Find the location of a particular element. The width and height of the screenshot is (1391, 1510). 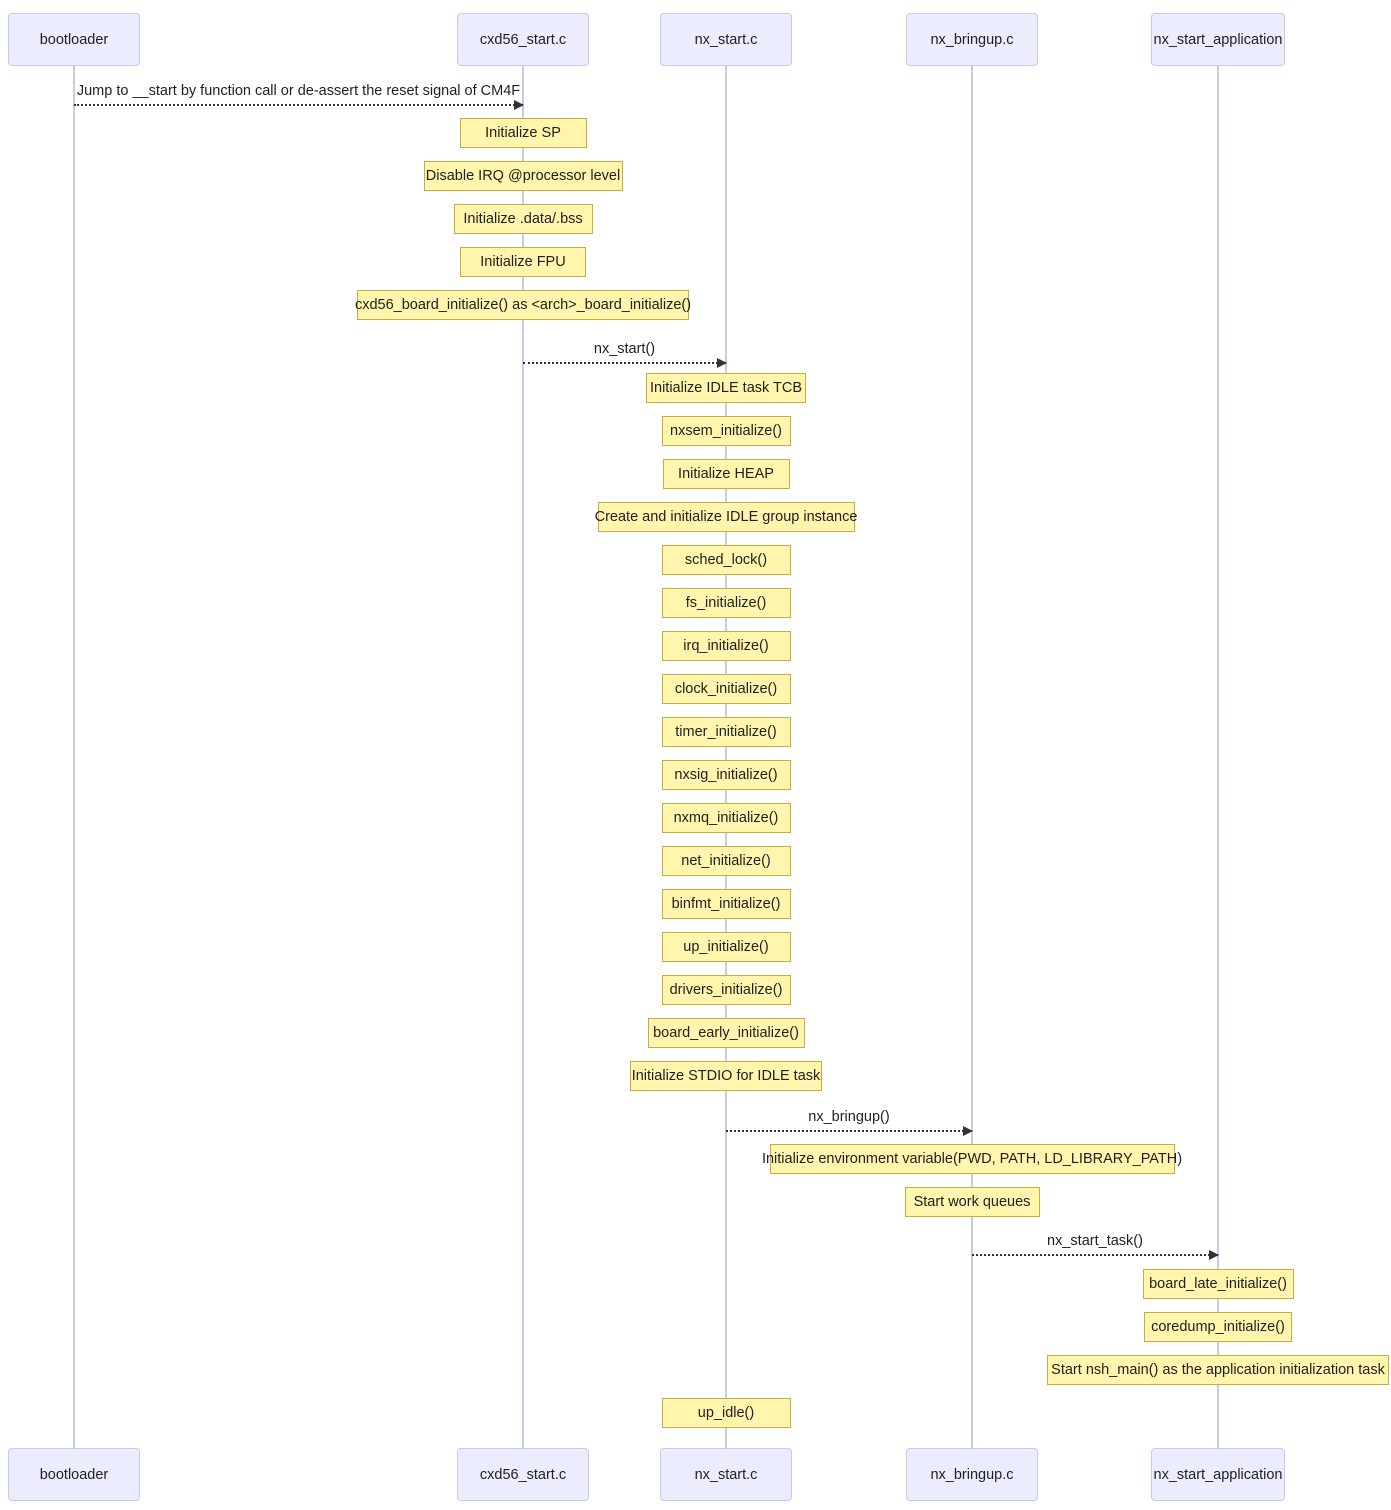

note-label: sched_lock() is located at coordinates (726, 559).